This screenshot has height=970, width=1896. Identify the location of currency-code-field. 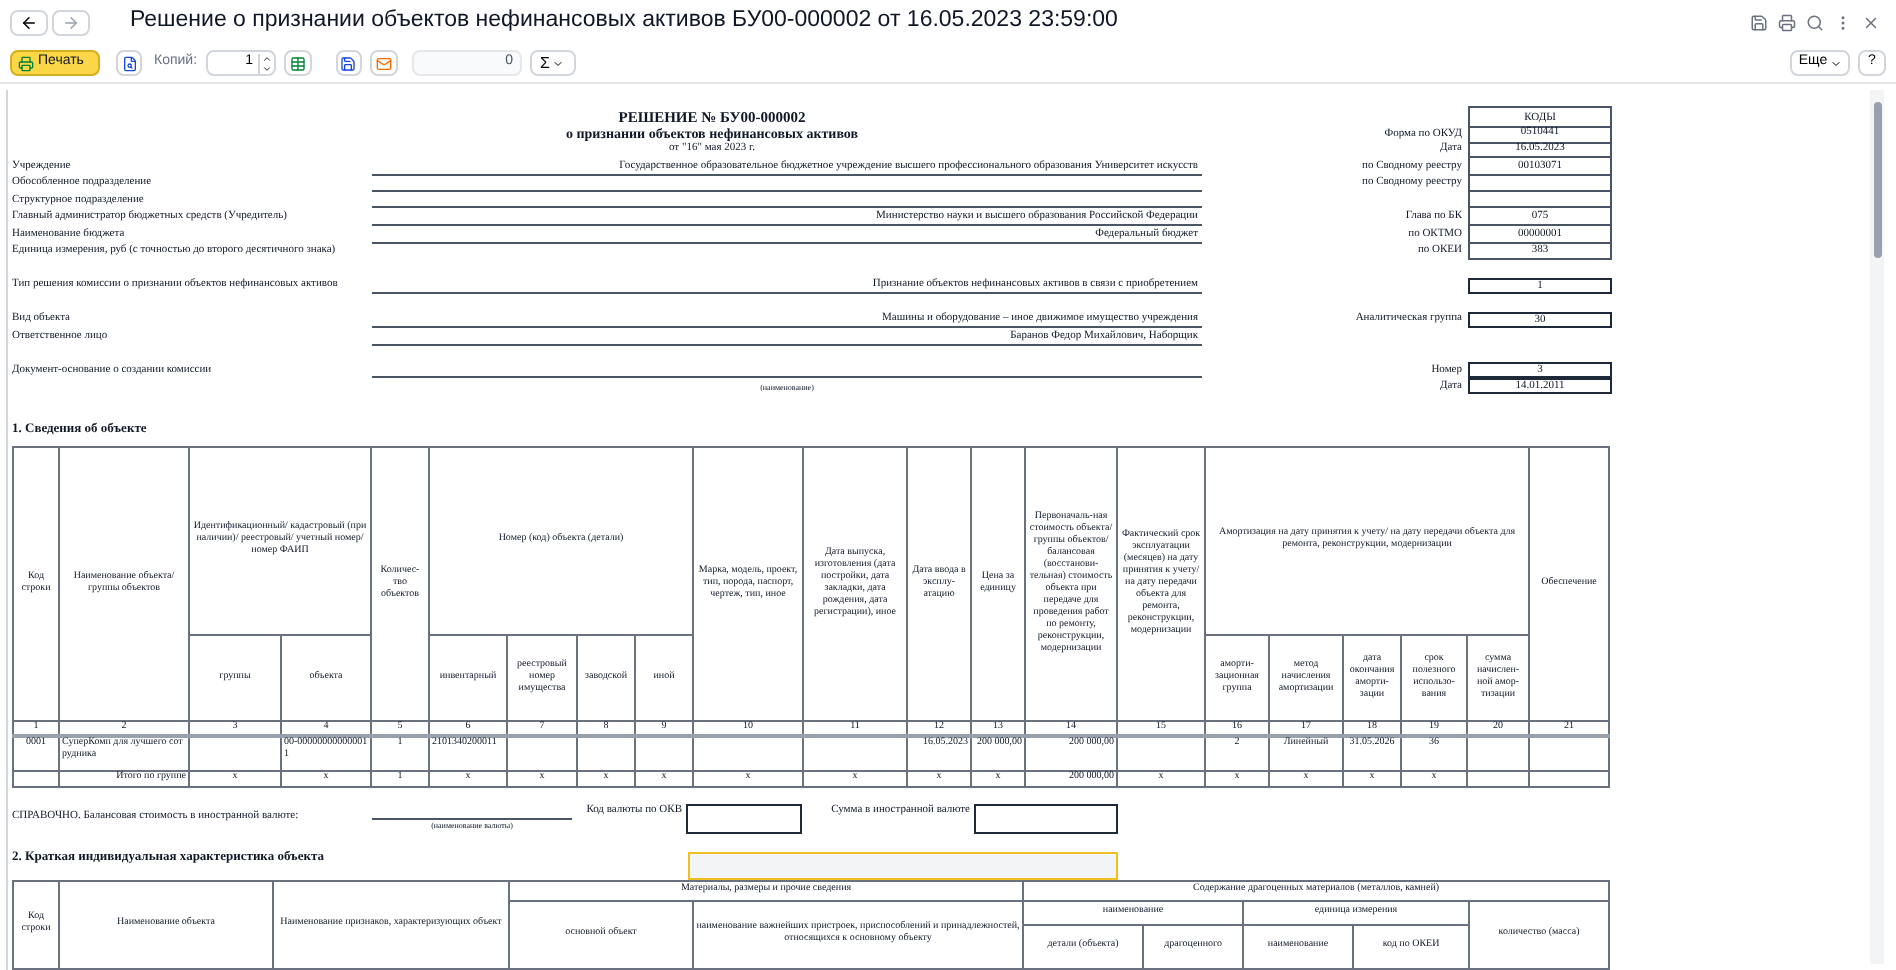
(744, 818).